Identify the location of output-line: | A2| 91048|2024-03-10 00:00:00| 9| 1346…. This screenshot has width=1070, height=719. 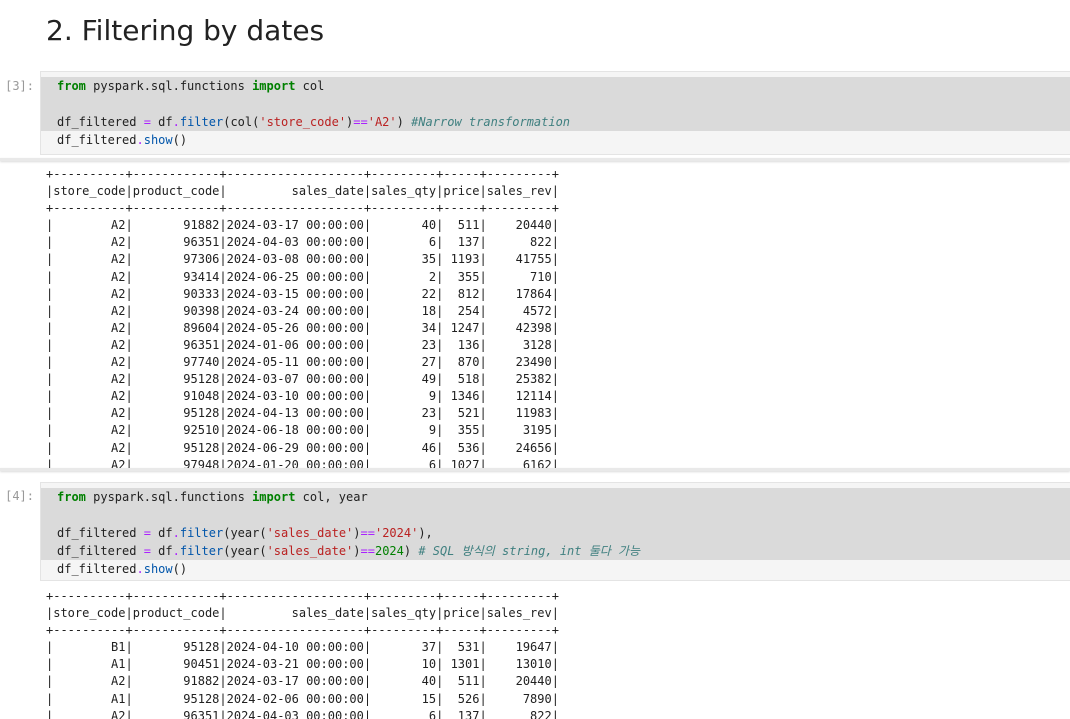
(302, 396).